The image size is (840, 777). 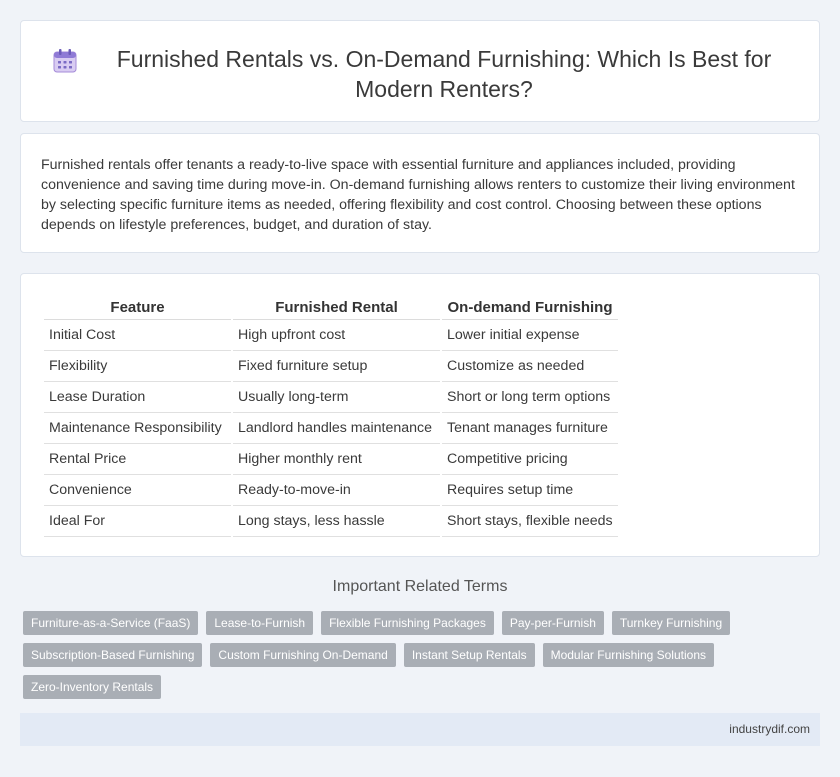 I want to click on cell-furnished: Landlord handles maintenance, so click(x=336, y=428).